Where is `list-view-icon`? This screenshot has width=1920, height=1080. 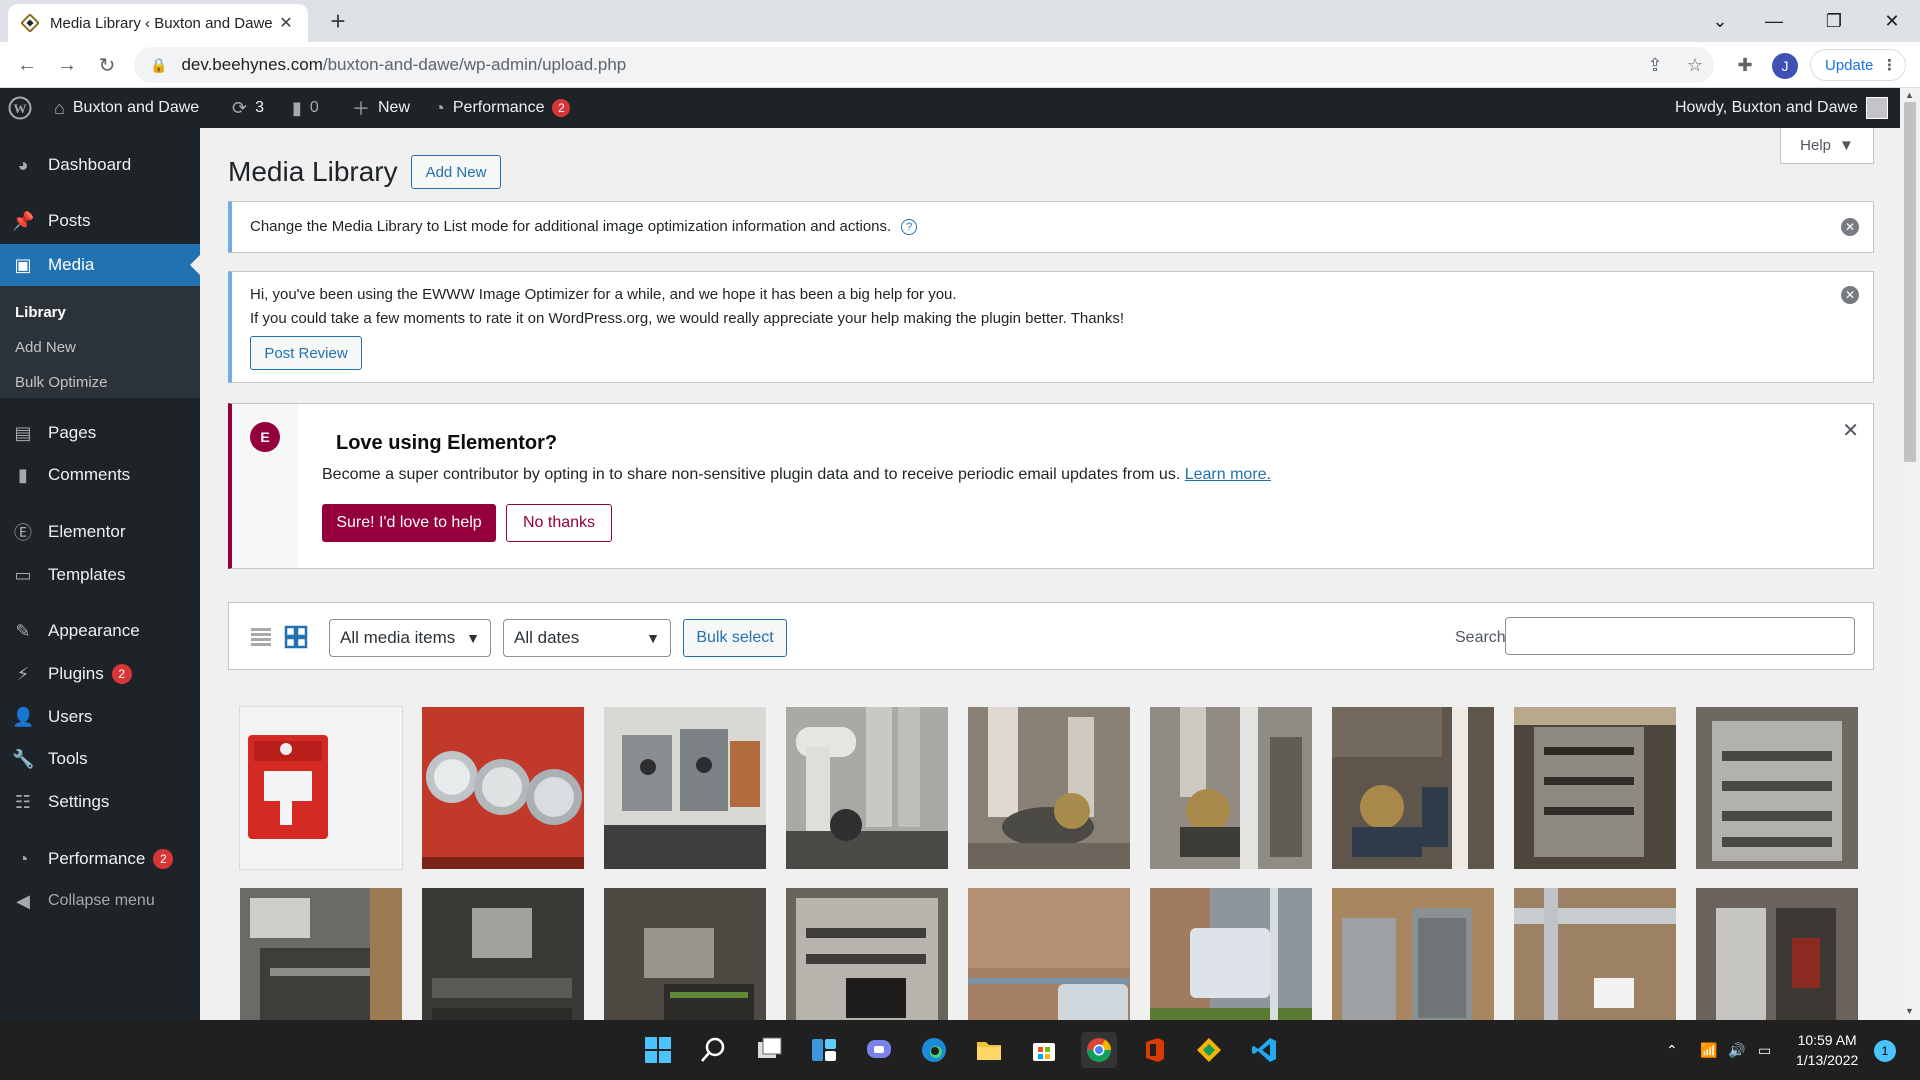 list-view-icon is located at coordinates (261, 637).